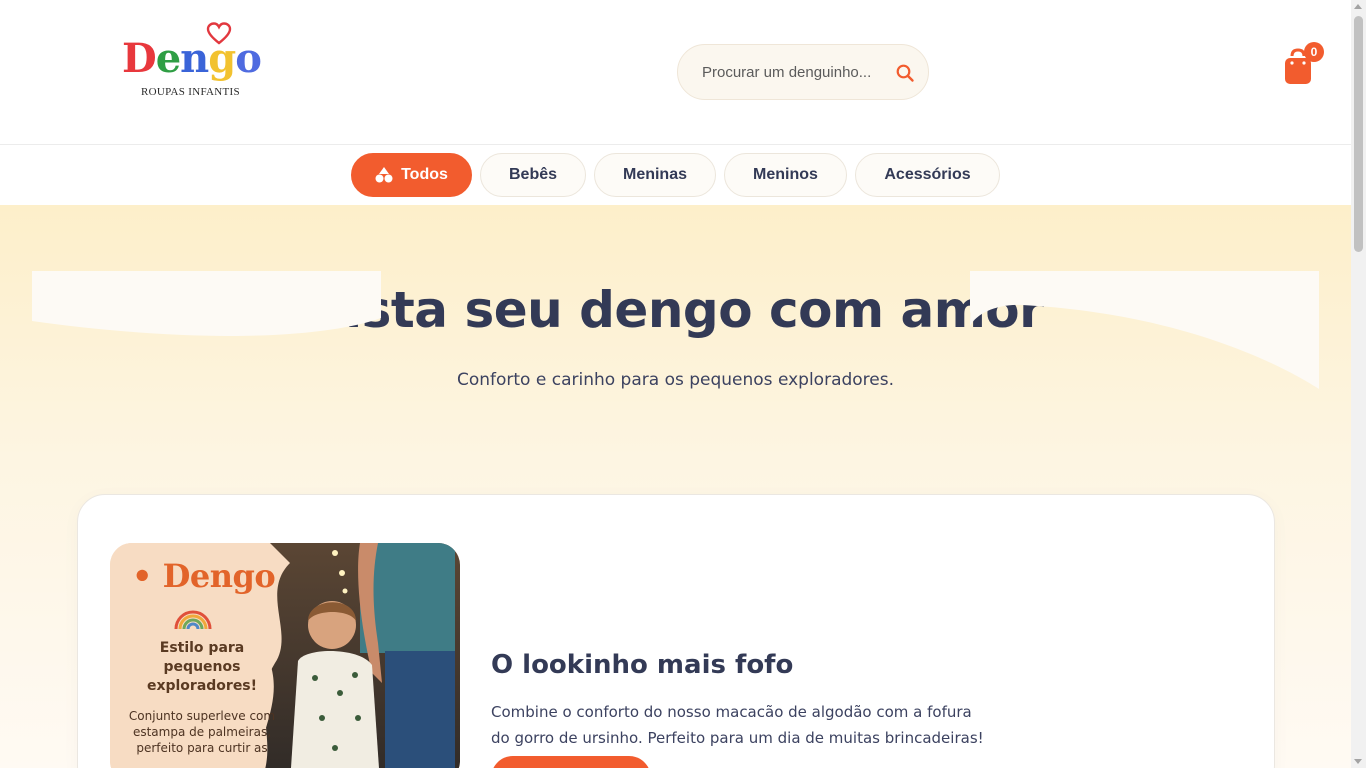  Describe the element at coordinates (1358, 6) in the screenshot. I see `scroll-up-arrow-icon` at that location.